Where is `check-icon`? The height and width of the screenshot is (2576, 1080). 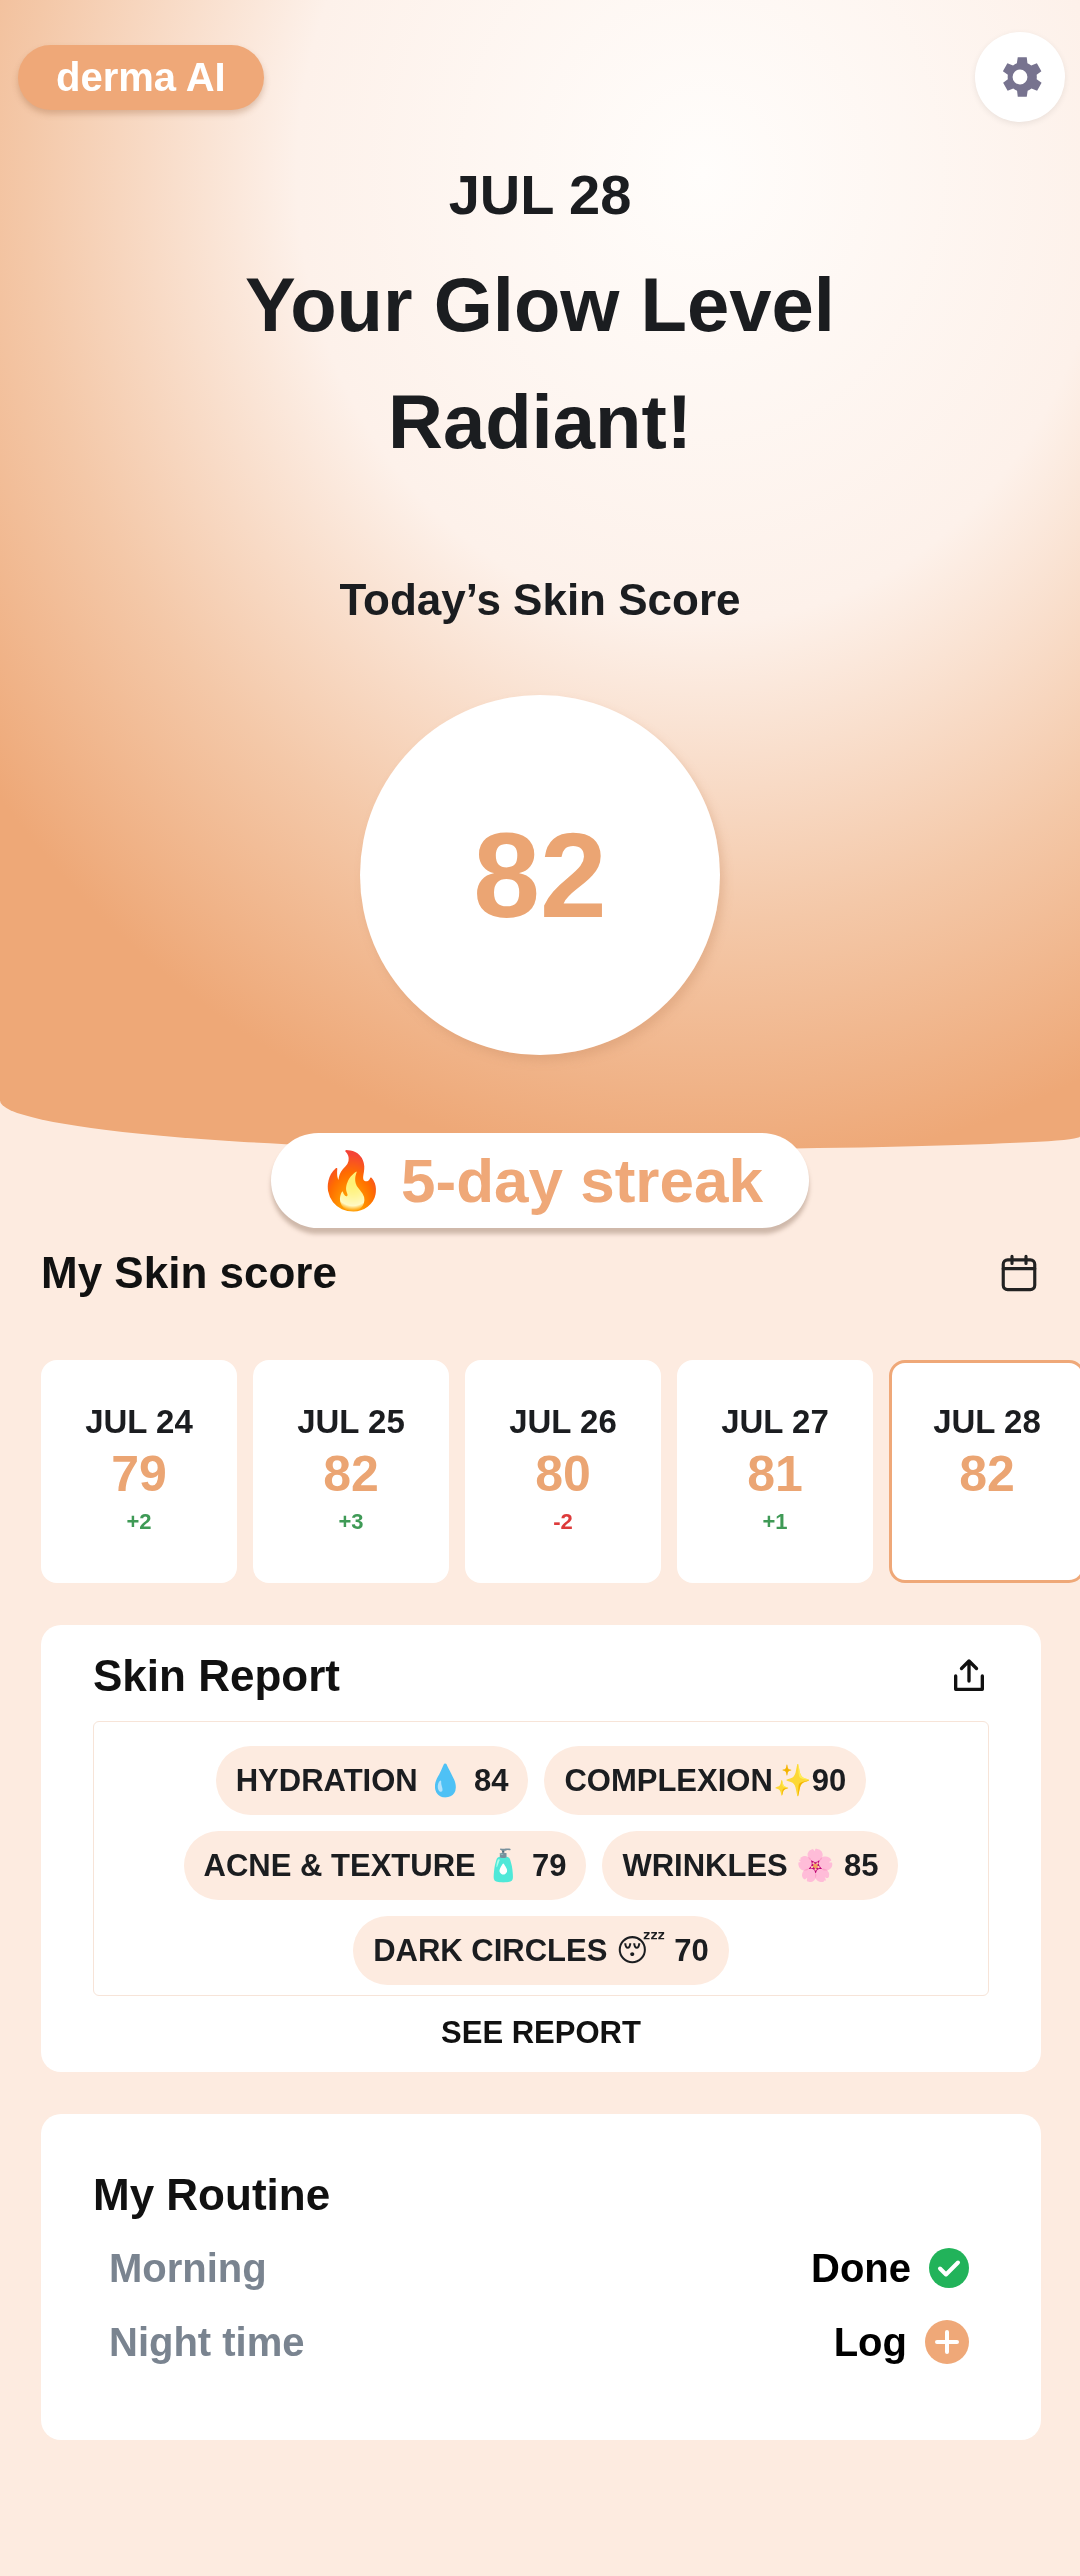 check-icon is located at coordinates (949, 2268).